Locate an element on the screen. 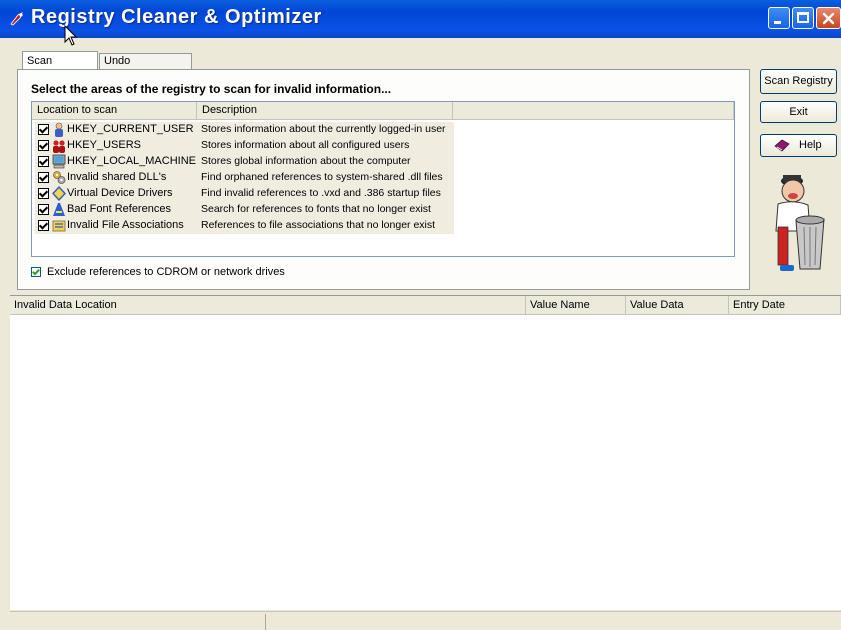 This screenshot has width=841, height=631. minimize-icon is located at coordinates (777, 22).